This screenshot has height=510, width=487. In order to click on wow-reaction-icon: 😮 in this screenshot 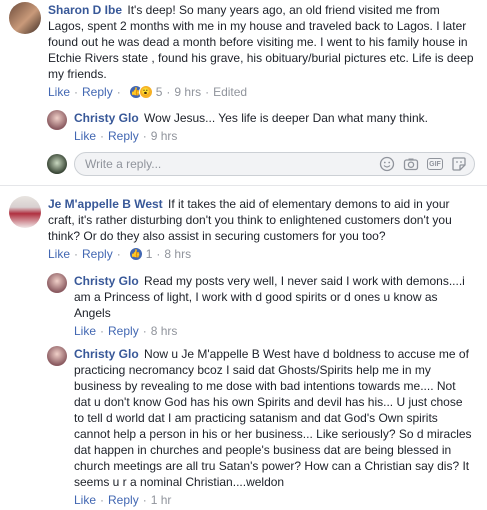, I will do `click(145, 92)`.